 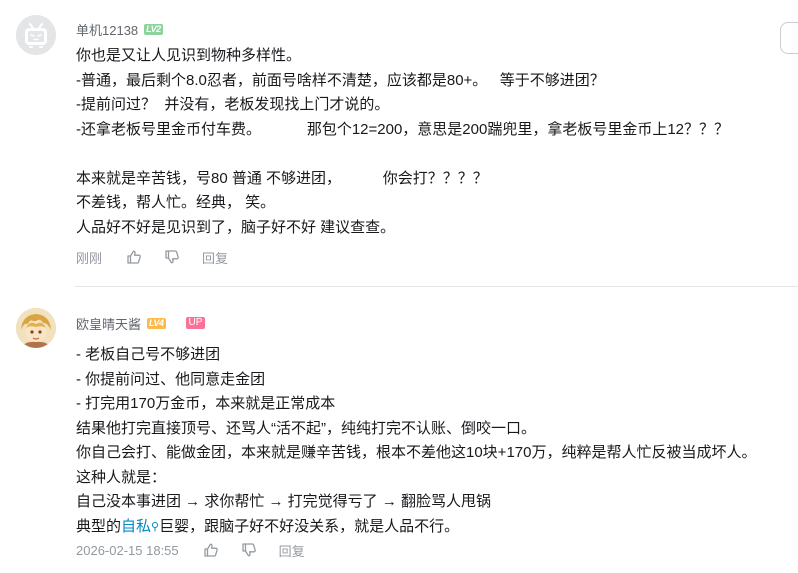 What do you see at coordinates (190, 550) in the screenshot?
I see `comment-meta: 2026-02-15 18:55 回复` at bounding box center [190, 550].